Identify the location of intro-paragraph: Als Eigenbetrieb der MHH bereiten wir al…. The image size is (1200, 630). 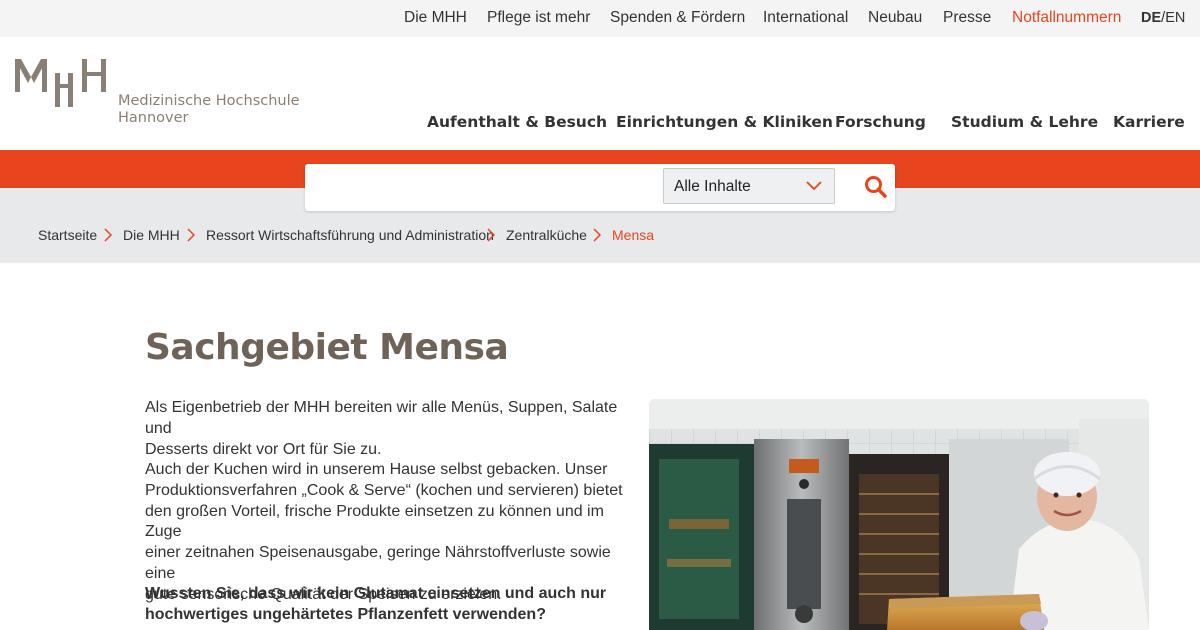
(386, 429).